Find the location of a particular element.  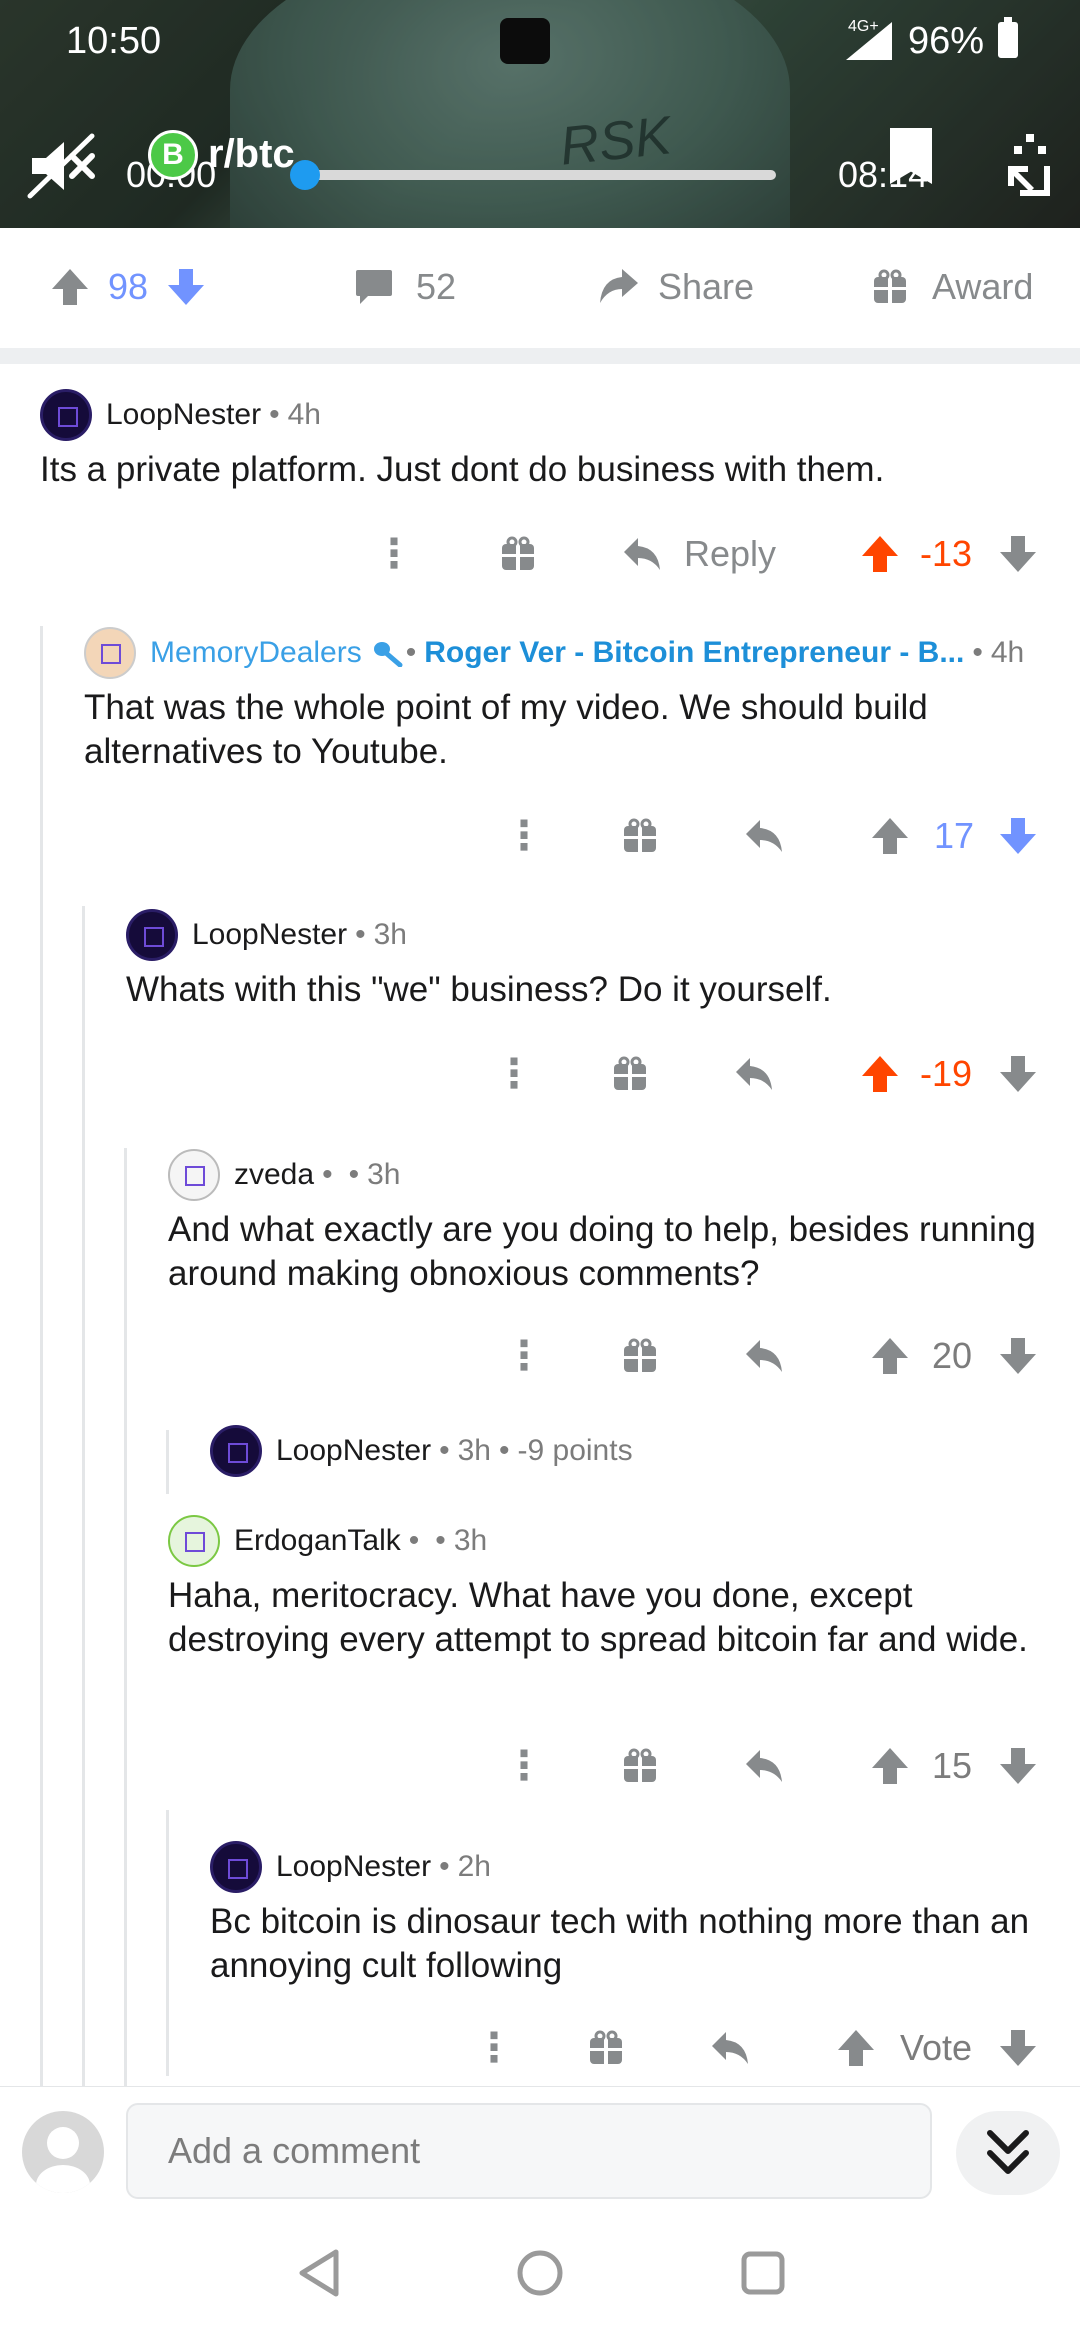

comment-author: zveda is located at coordinates (274, 1175).